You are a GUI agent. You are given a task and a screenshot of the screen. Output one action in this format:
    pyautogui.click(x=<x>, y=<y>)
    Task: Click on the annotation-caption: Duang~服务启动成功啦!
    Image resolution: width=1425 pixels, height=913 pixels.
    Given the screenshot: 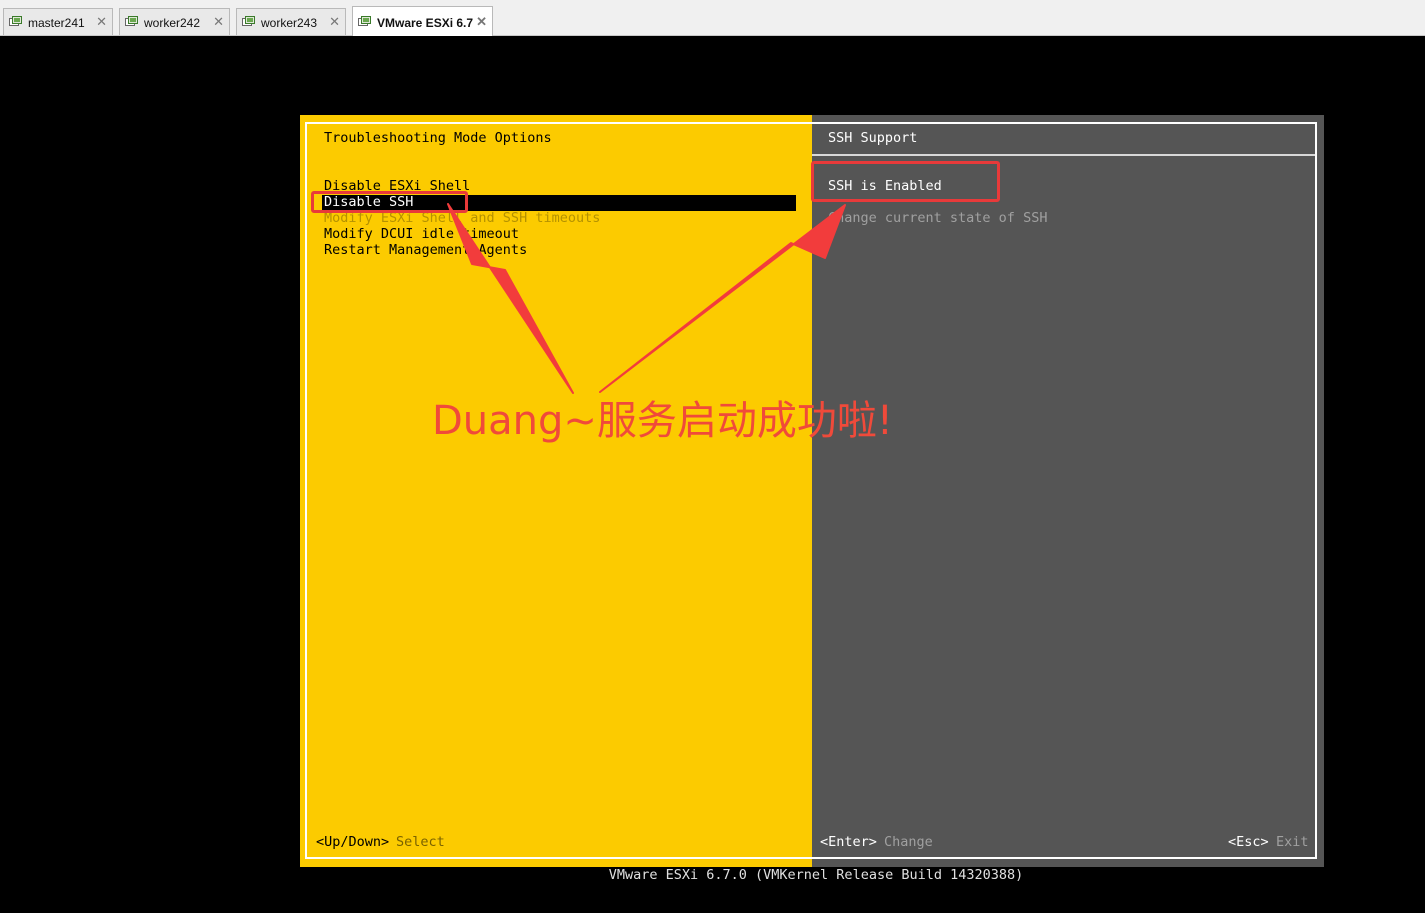 What is the action you would take?
    pyautogui.click(x=662, y=421)
    